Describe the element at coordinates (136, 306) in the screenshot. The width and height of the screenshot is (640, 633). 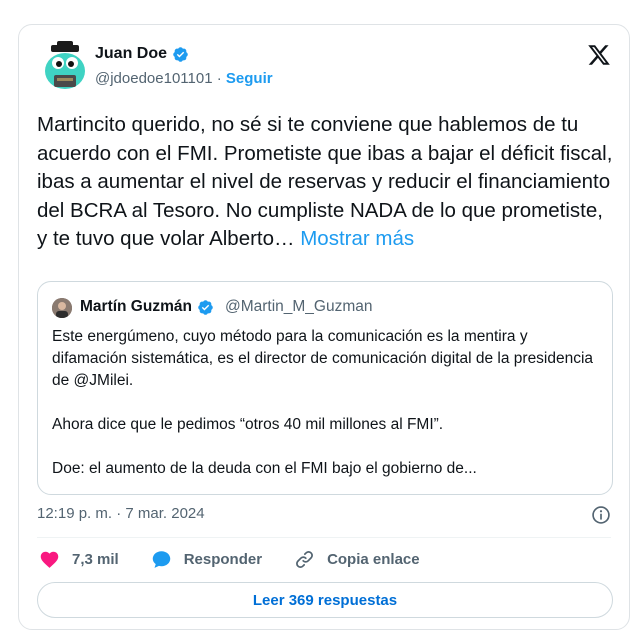
I see `quoted-author-name: Martín Guzmán` at that location.